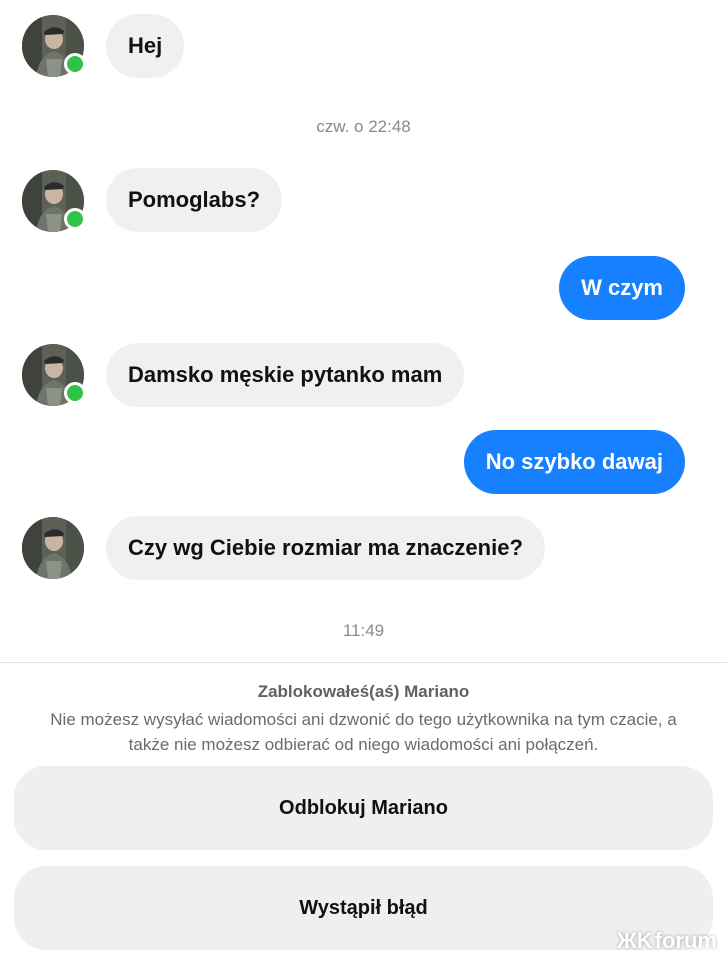  I want to click on incoming-message-bubble: Pomoglabs?, so click(194, 200).